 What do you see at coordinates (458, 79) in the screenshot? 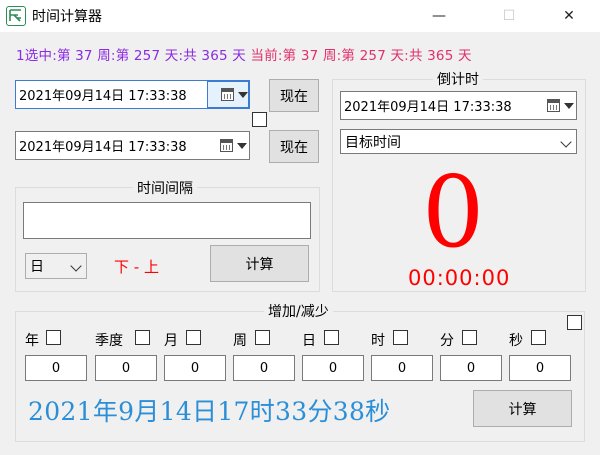
I see `countdown-group-title: 倒计时` at bounding box center [458, 79].